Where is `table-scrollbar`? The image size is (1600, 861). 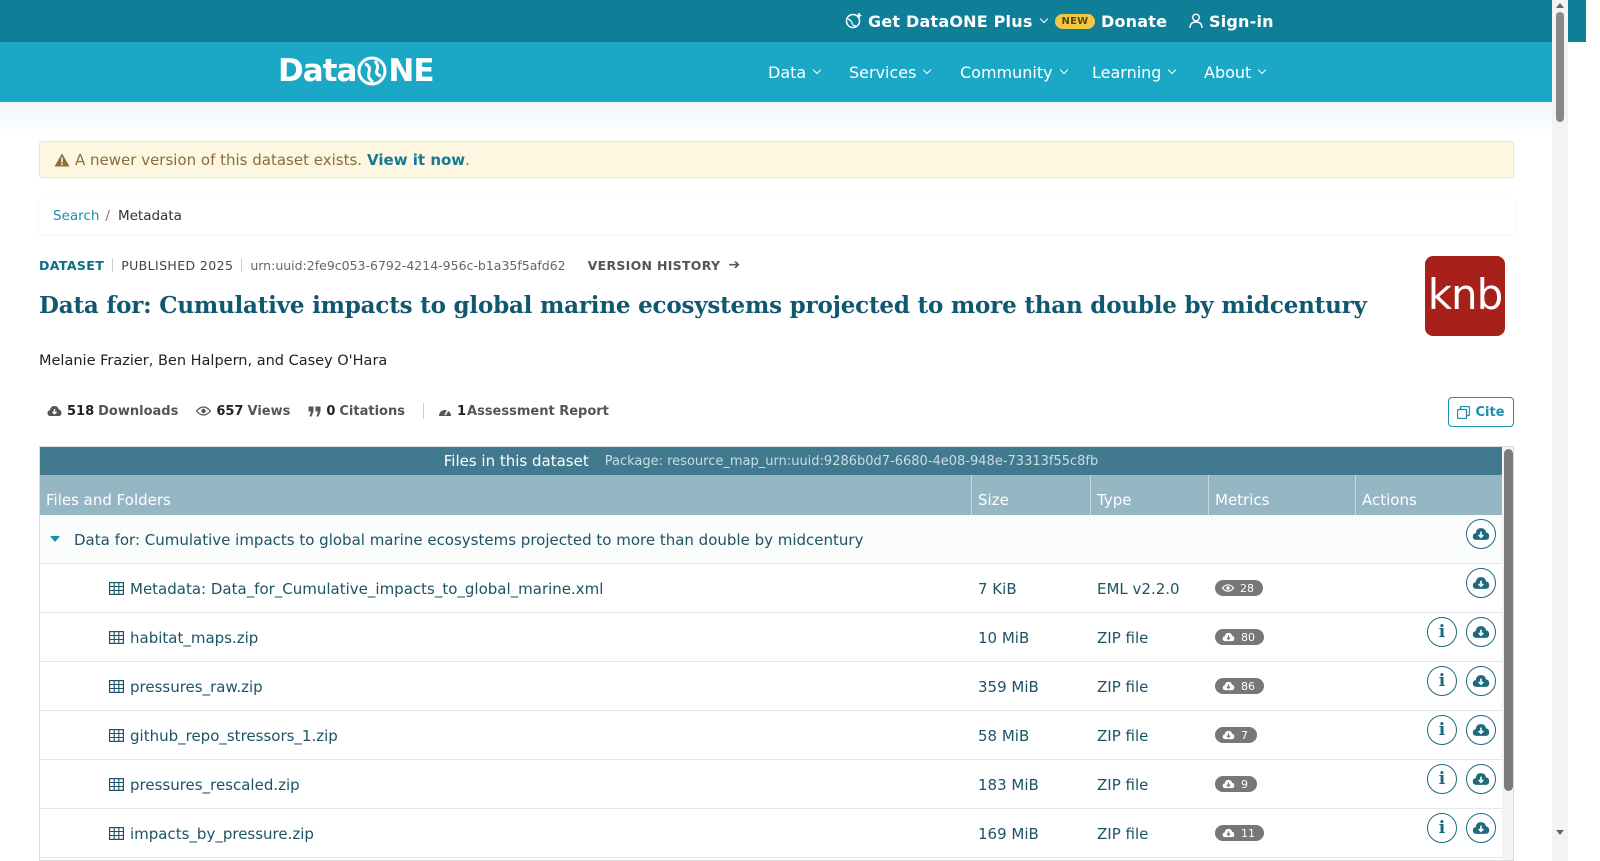
table-scrollbar is located at coordinates (1507, 653).